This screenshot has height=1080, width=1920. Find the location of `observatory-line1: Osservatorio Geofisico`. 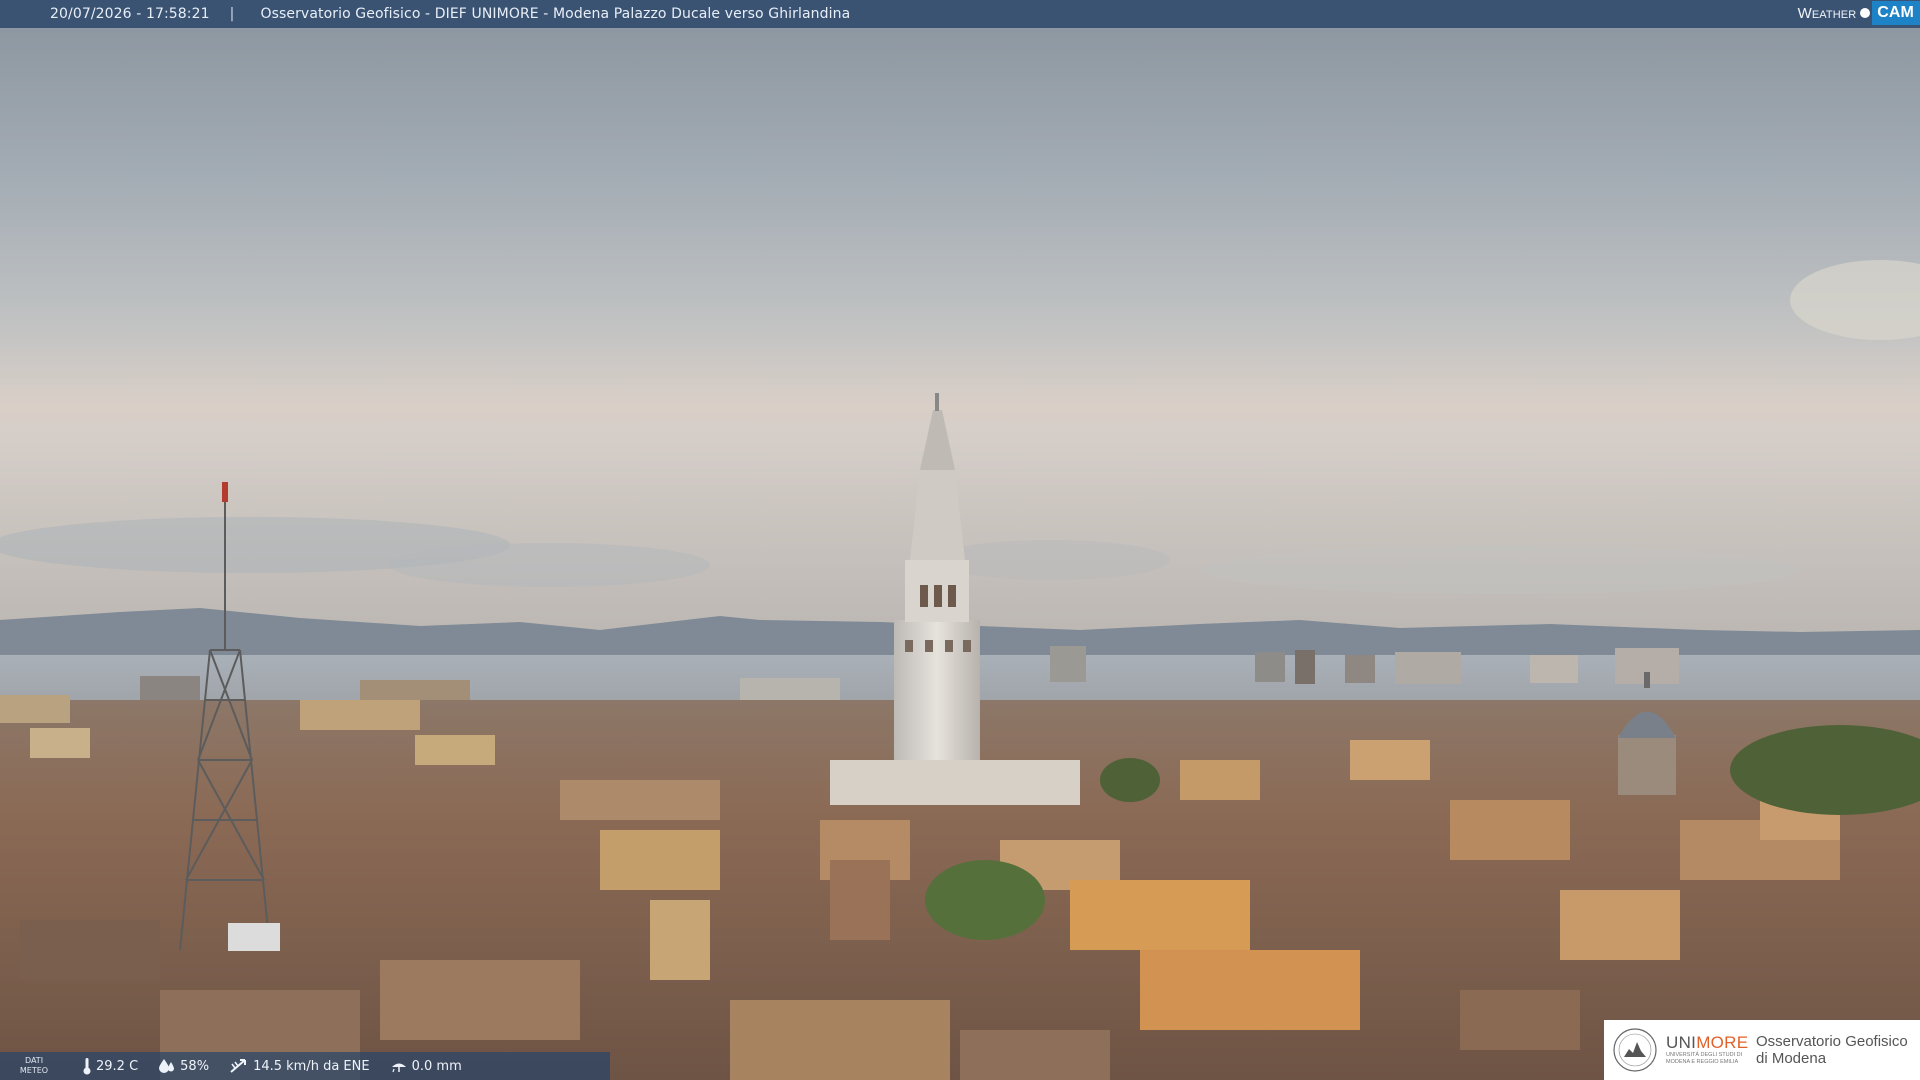

observatory-line1: Osservatorio Geofisico is located at coordinates (1832, 1041).